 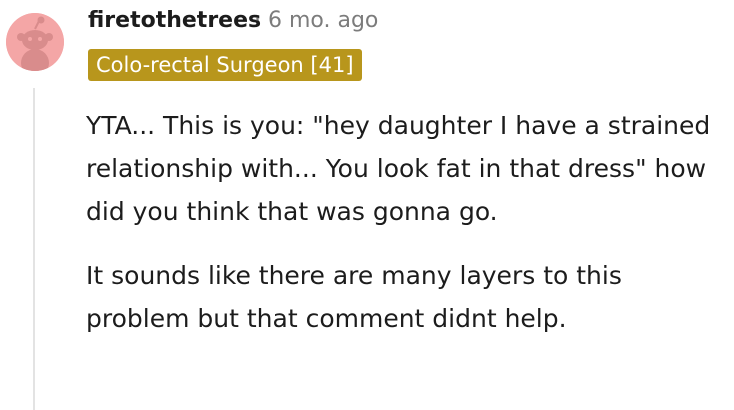 I want to click on comment-timestamp: · 6 mo. ago, so click(x=316, y=21).